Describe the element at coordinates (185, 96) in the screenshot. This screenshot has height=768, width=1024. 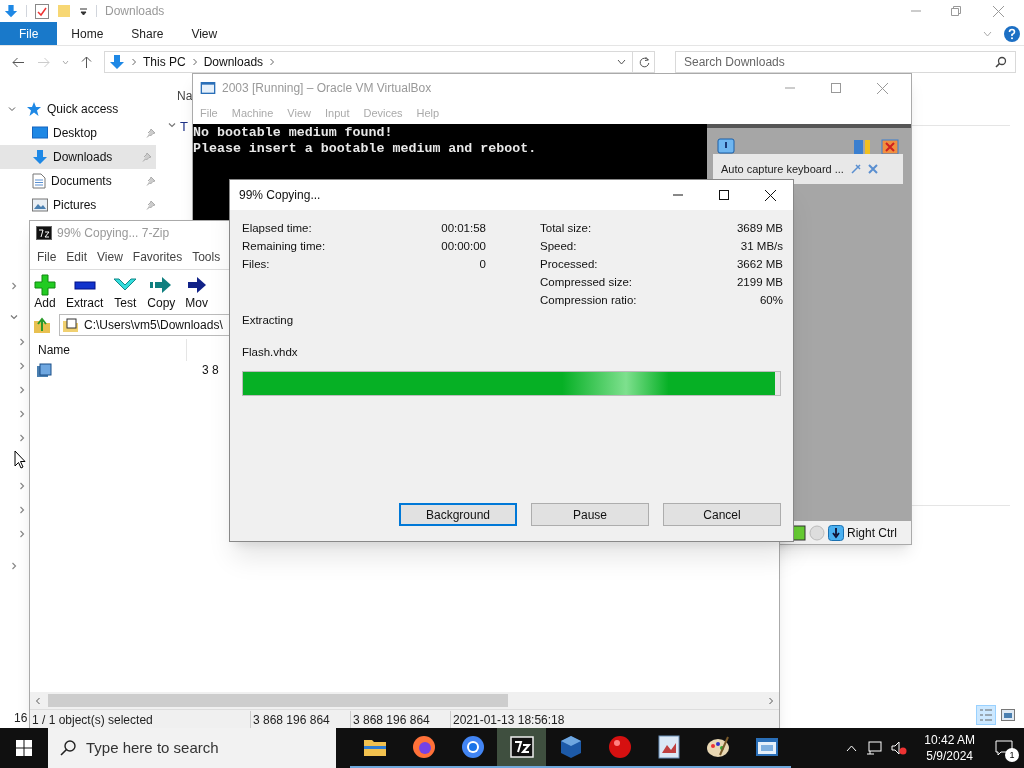
I see `column-header: Na` at that location.